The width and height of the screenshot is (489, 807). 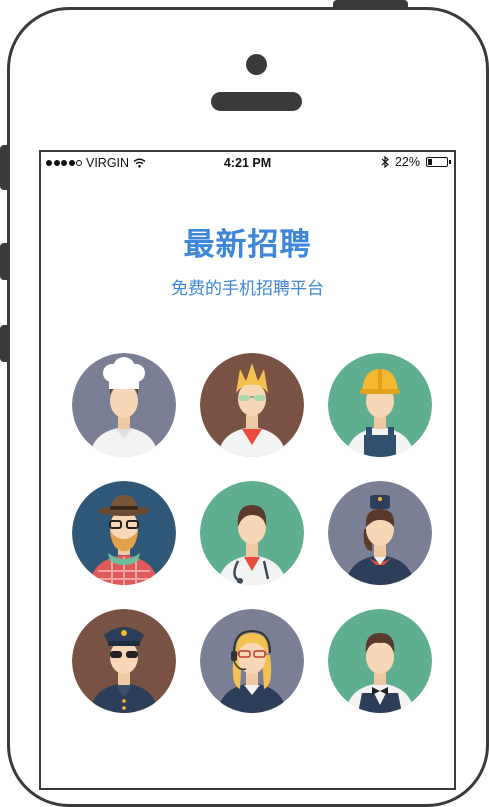 What do you see at coordinates (385, 162) in the screenshot?
I see `bluetooth-icon` at bounding box center [385, 162].